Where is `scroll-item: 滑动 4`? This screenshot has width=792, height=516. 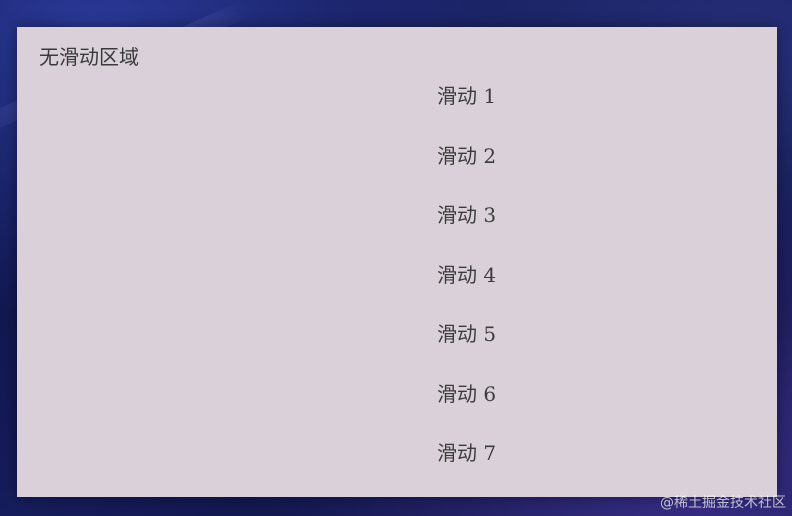 scroll-item: 滑动 4 is located at coordinates (467, 274).